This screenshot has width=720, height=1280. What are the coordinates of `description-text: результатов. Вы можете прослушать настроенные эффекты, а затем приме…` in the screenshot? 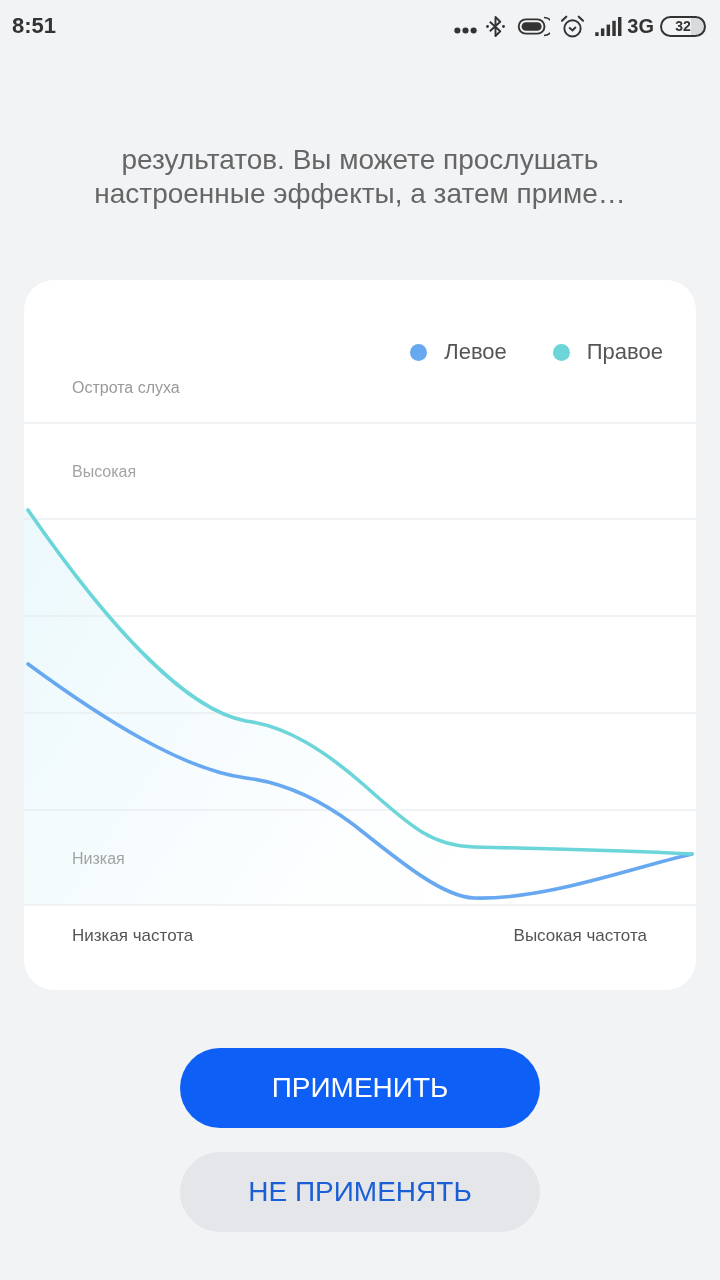 It's located at (360, 177).